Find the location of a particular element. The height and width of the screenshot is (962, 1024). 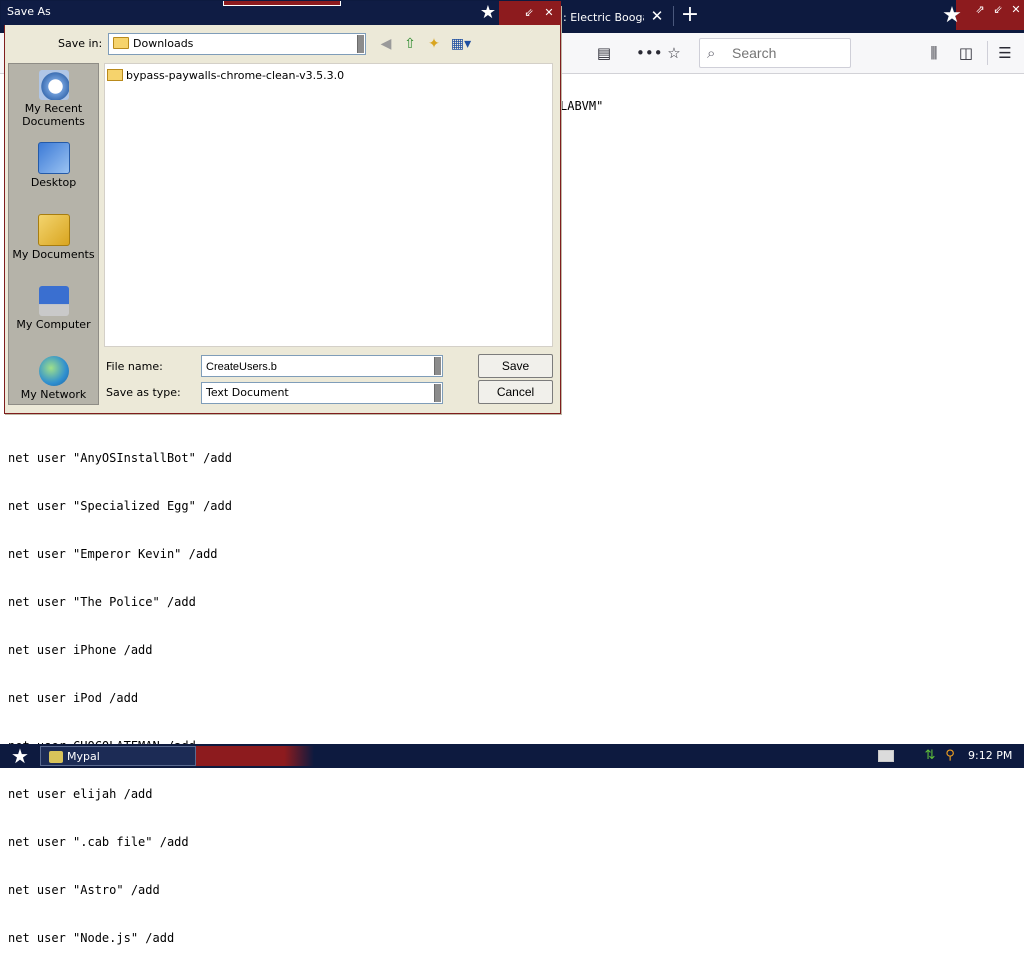

dialog-controls-block: ⇙ ✕ is located at coordinates (530, 13).